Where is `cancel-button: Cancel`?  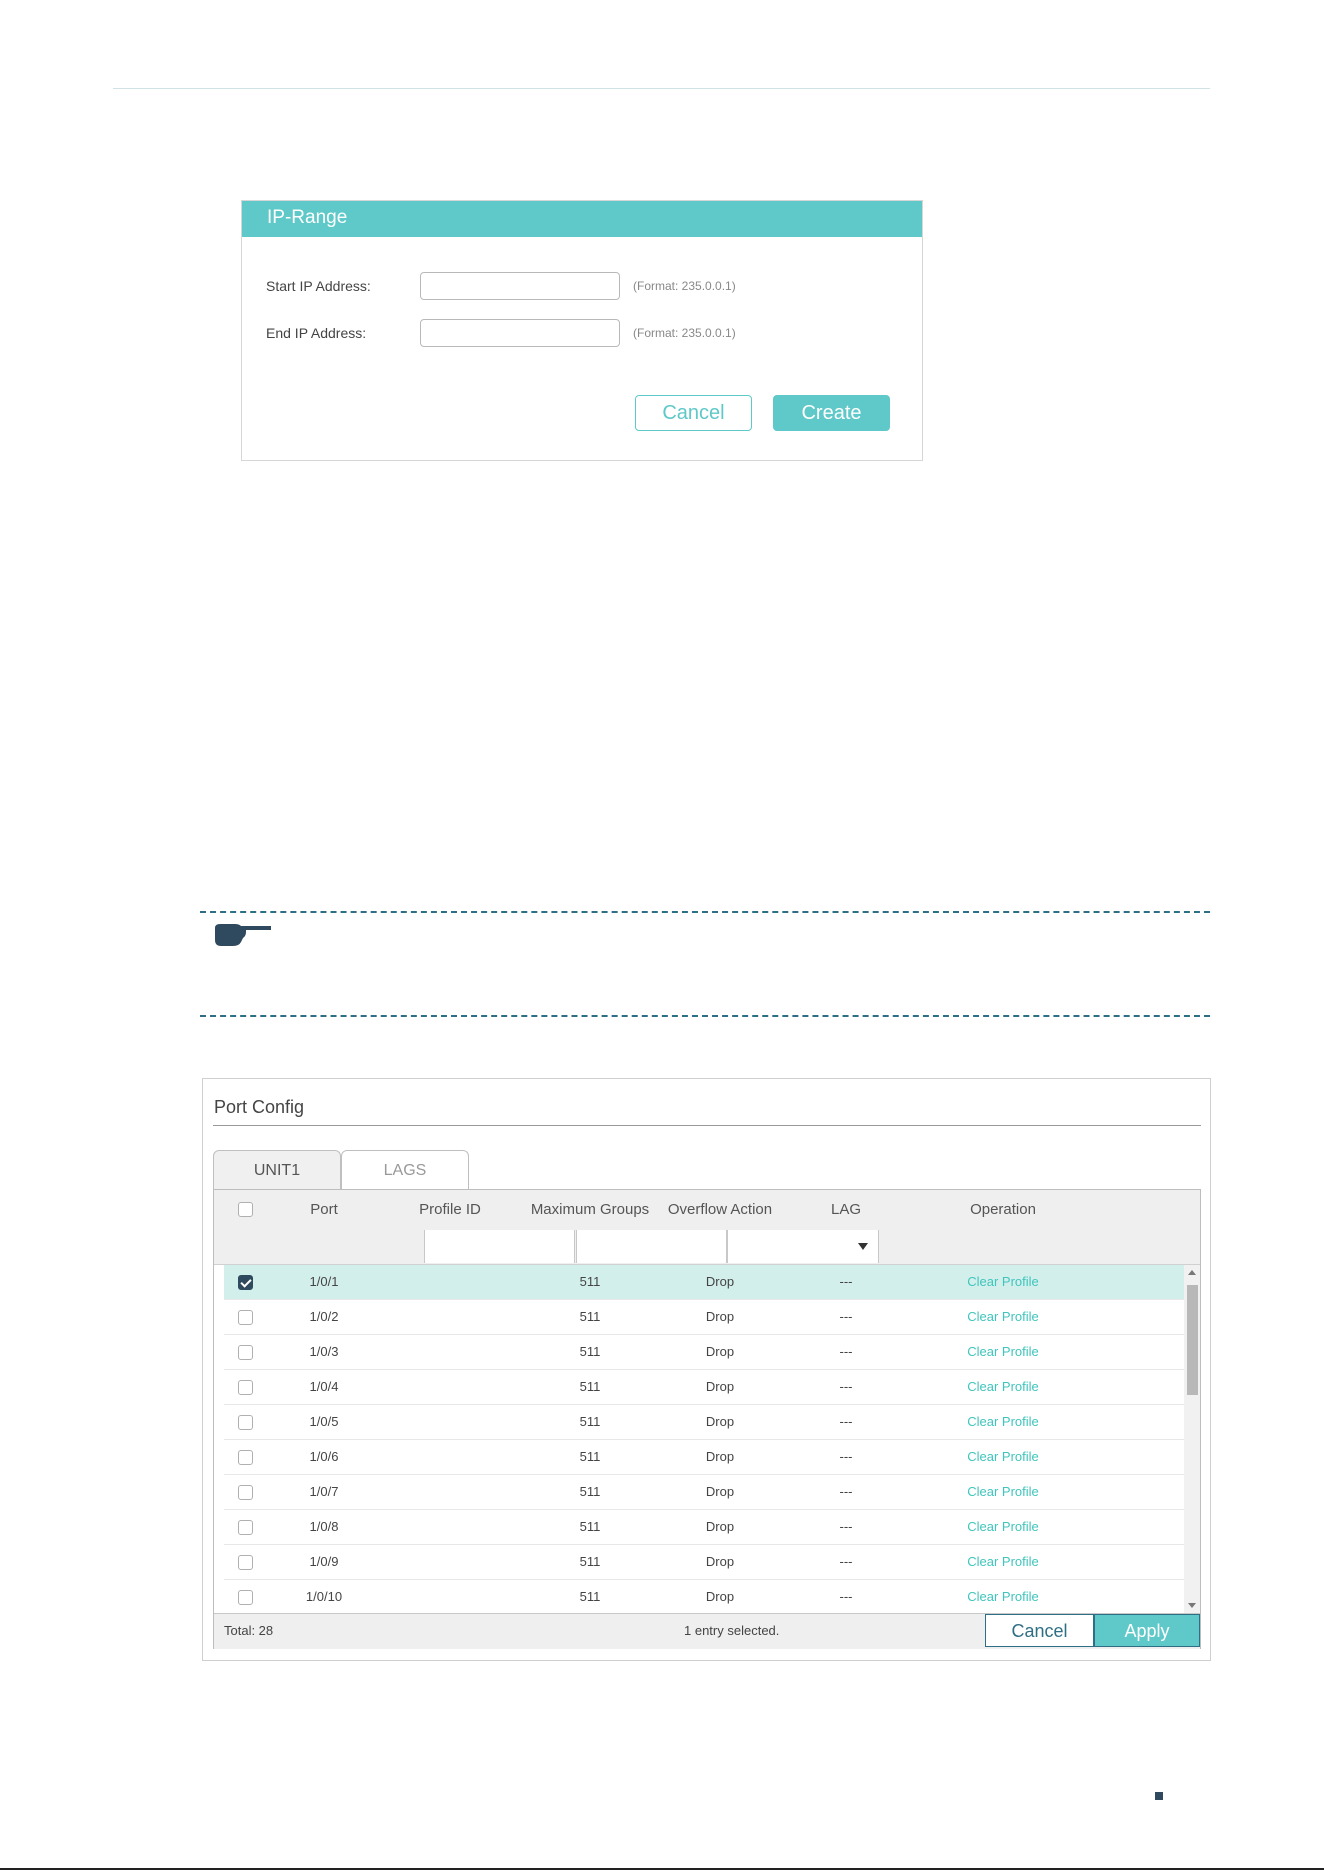 cancel-button: Cancel is located at coordinates (1039, 1630).